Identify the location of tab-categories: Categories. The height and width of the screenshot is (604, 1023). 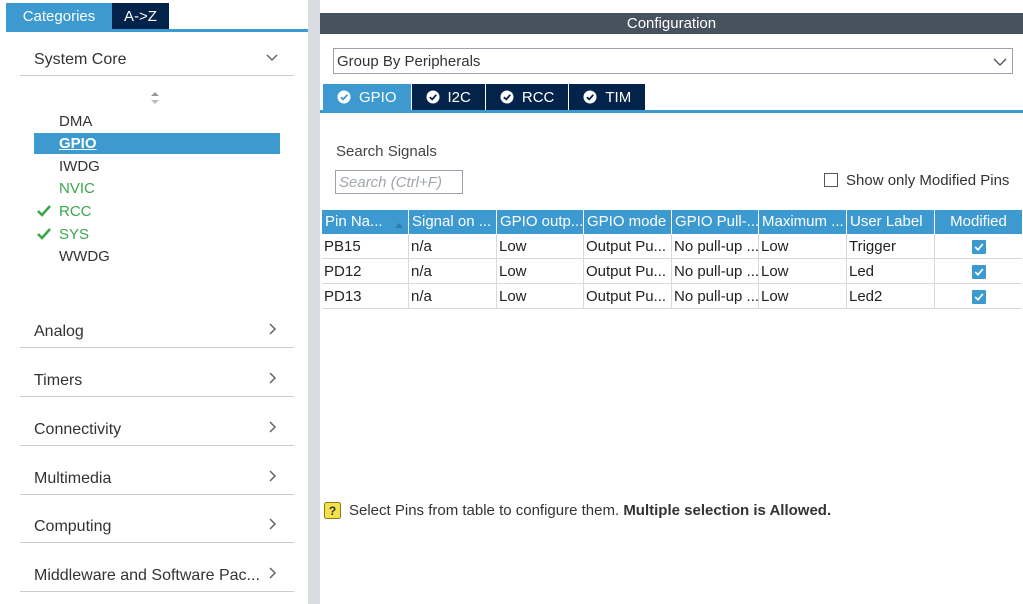
(59, 16).